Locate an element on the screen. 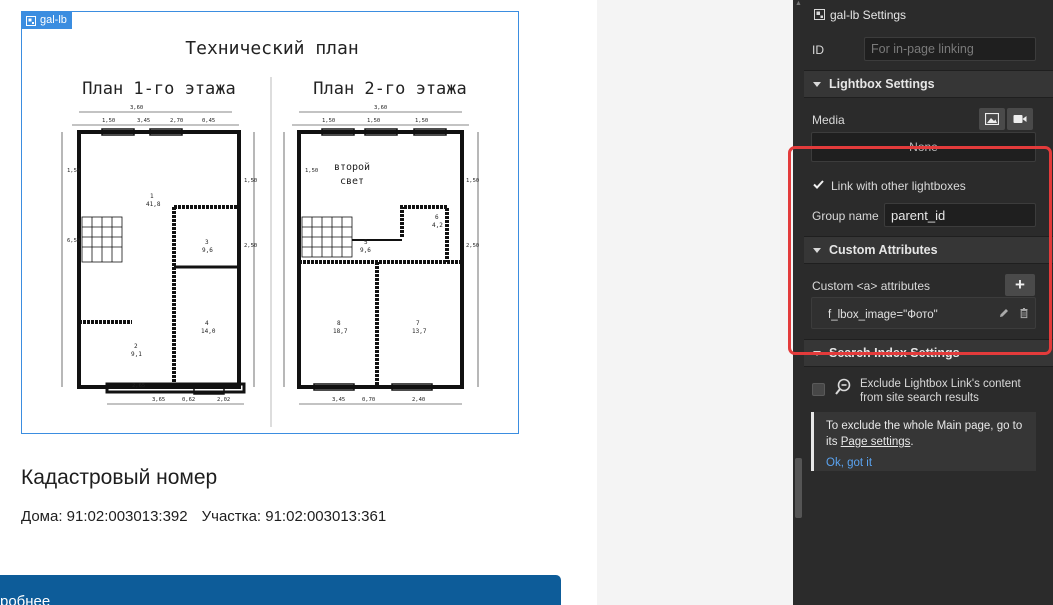  search-index-title: Search Index Settings is located at coordinates (894, 353).